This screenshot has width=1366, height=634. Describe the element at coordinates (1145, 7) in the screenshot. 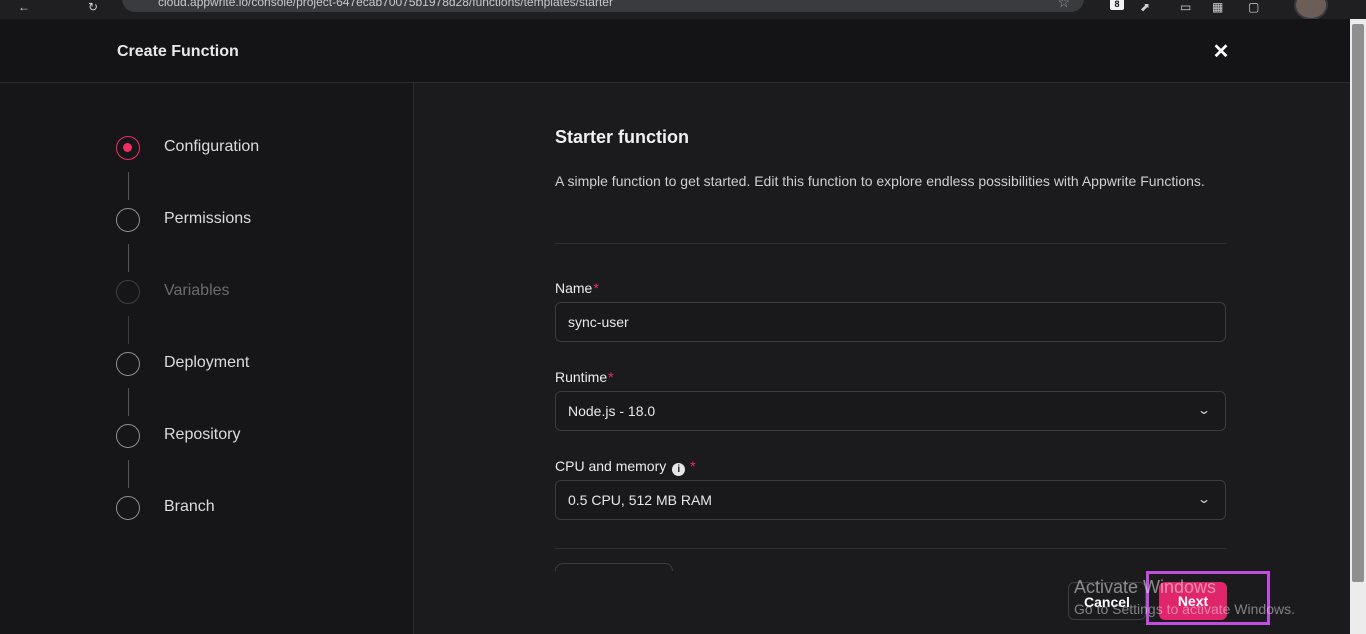

I see `extension-icon: ⬈` at that location.